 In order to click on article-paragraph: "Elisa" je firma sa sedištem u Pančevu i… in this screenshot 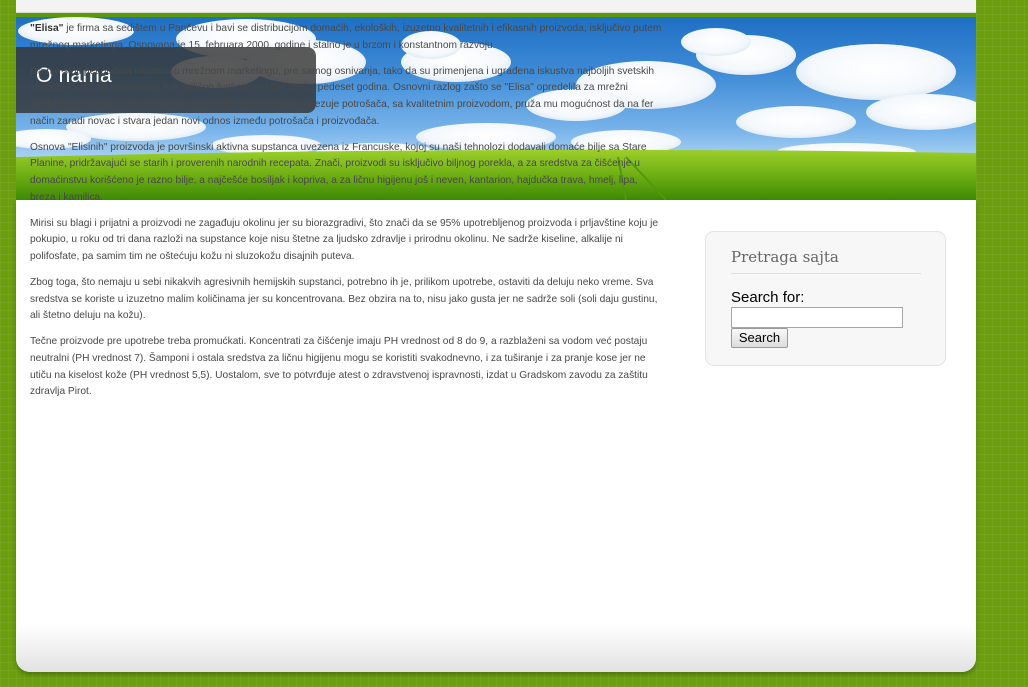, I will do `click(346, 37)`.